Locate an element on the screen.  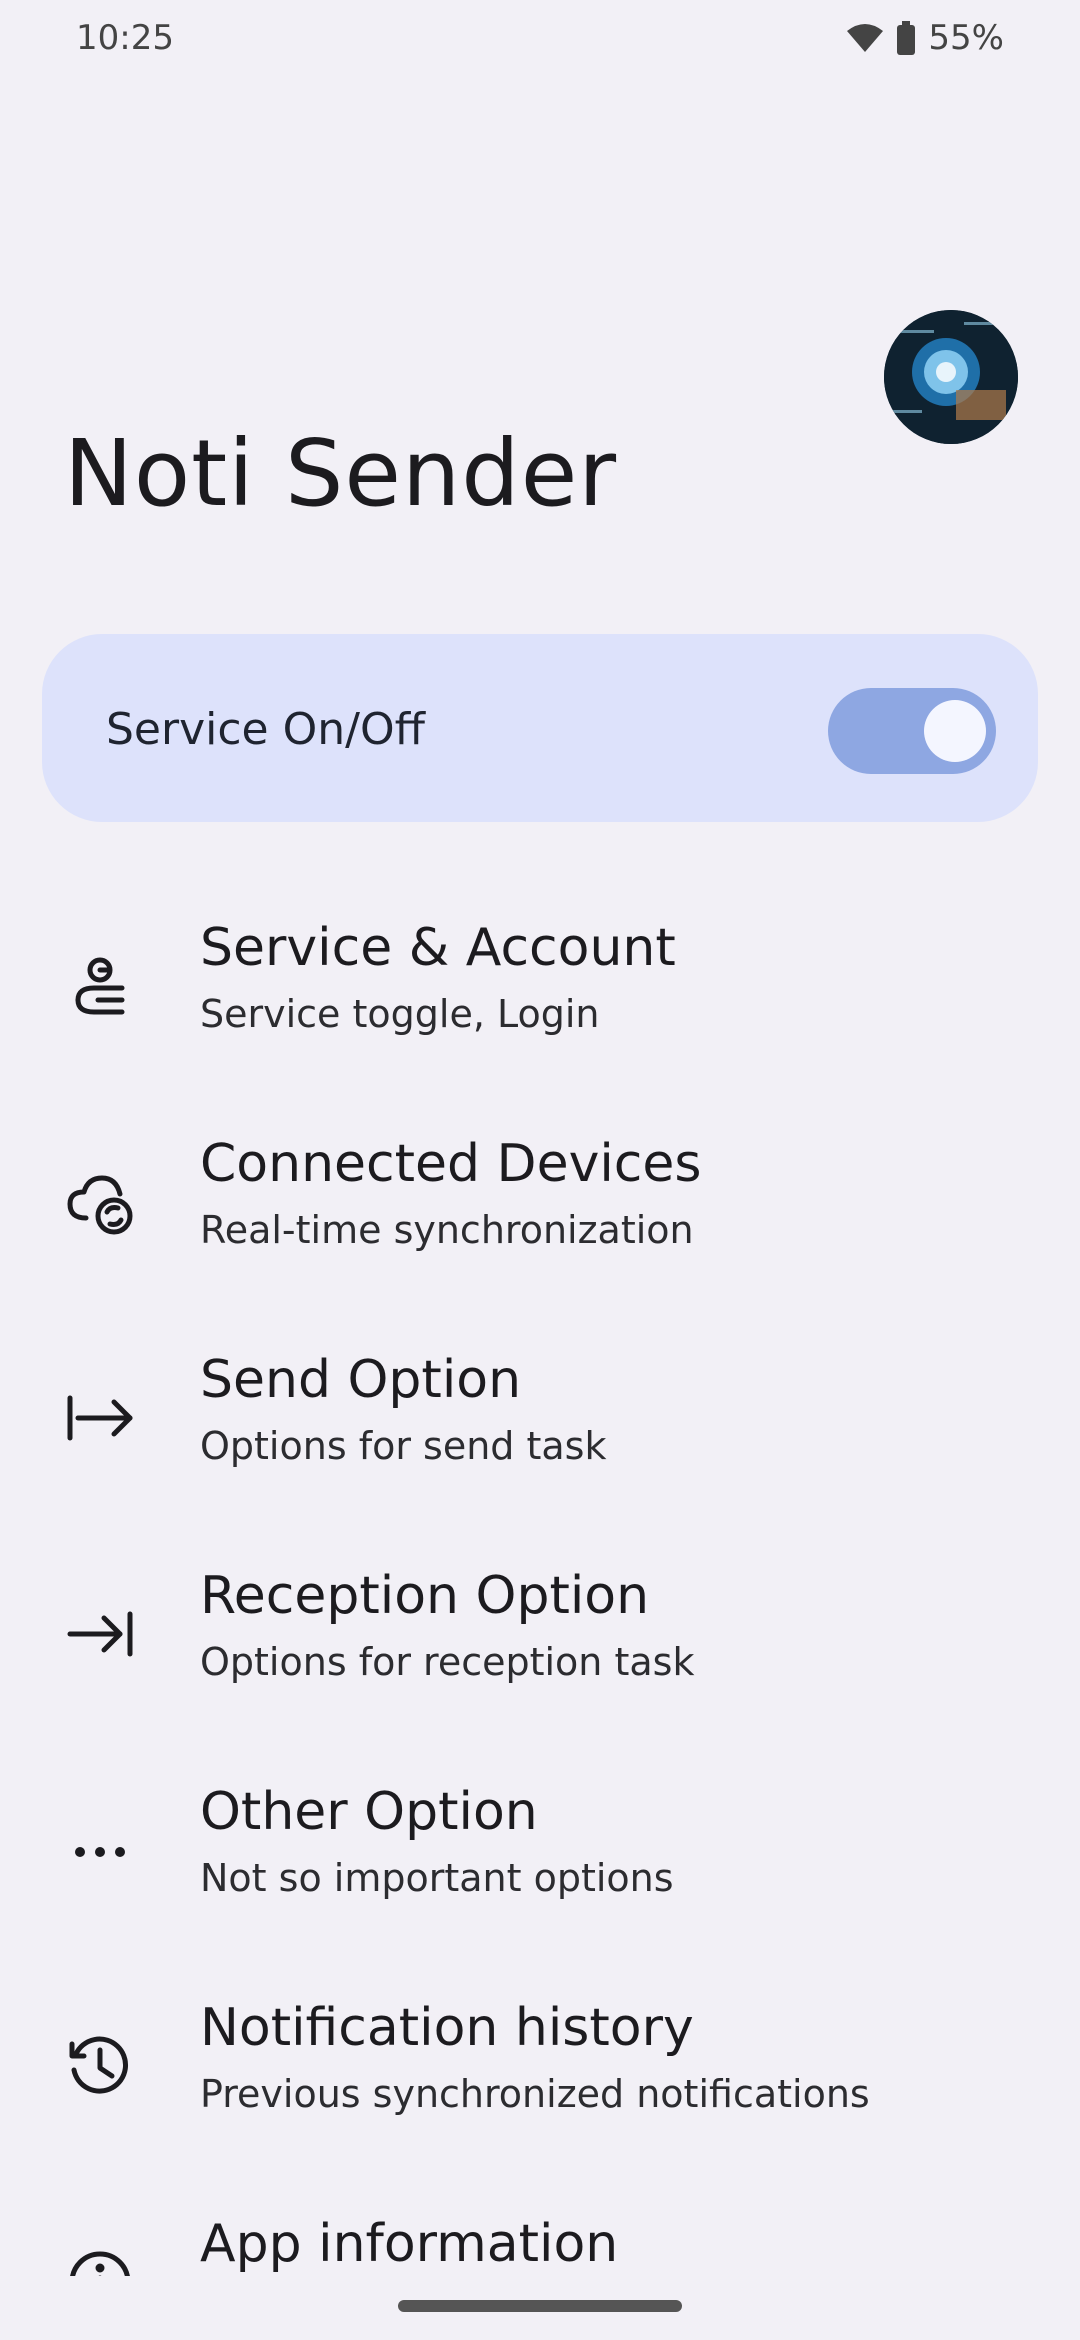
menu-item-title: Connected Devices is located at coordinates (451, 1164).